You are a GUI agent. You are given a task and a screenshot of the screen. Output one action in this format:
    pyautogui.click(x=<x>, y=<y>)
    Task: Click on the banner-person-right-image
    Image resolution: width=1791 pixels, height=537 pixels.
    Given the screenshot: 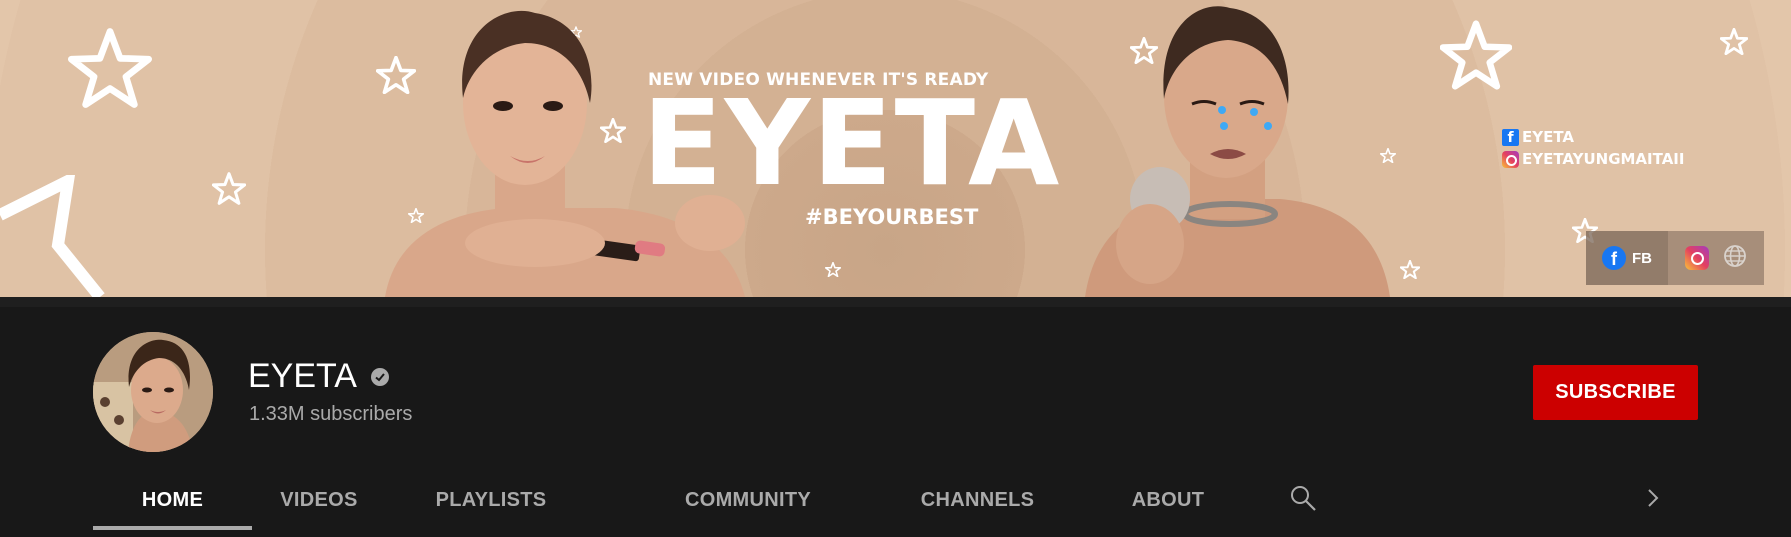 What is the action you would take?
    pyautogui.click(x=1235, y=150)
    